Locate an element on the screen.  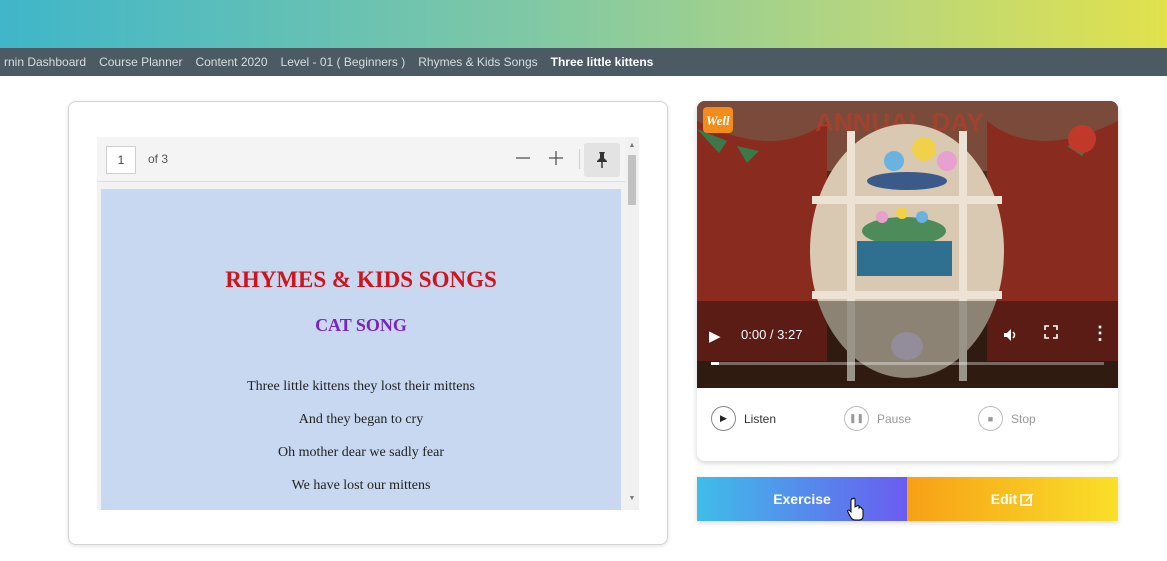
scroll-thumb is located at coordinates (632, 180).